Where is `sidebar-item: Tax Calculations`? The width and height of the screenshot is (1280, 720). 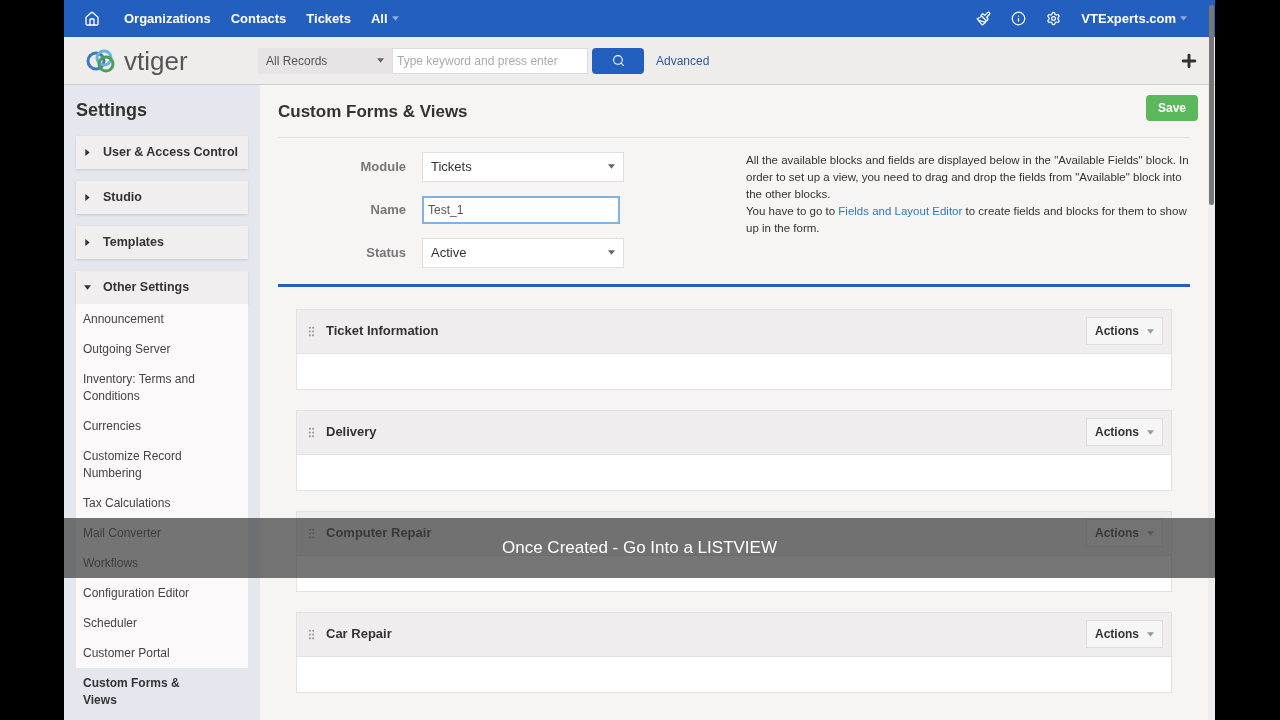 sidebar-item: Tax Calculations is located at coordinates (162, 503).